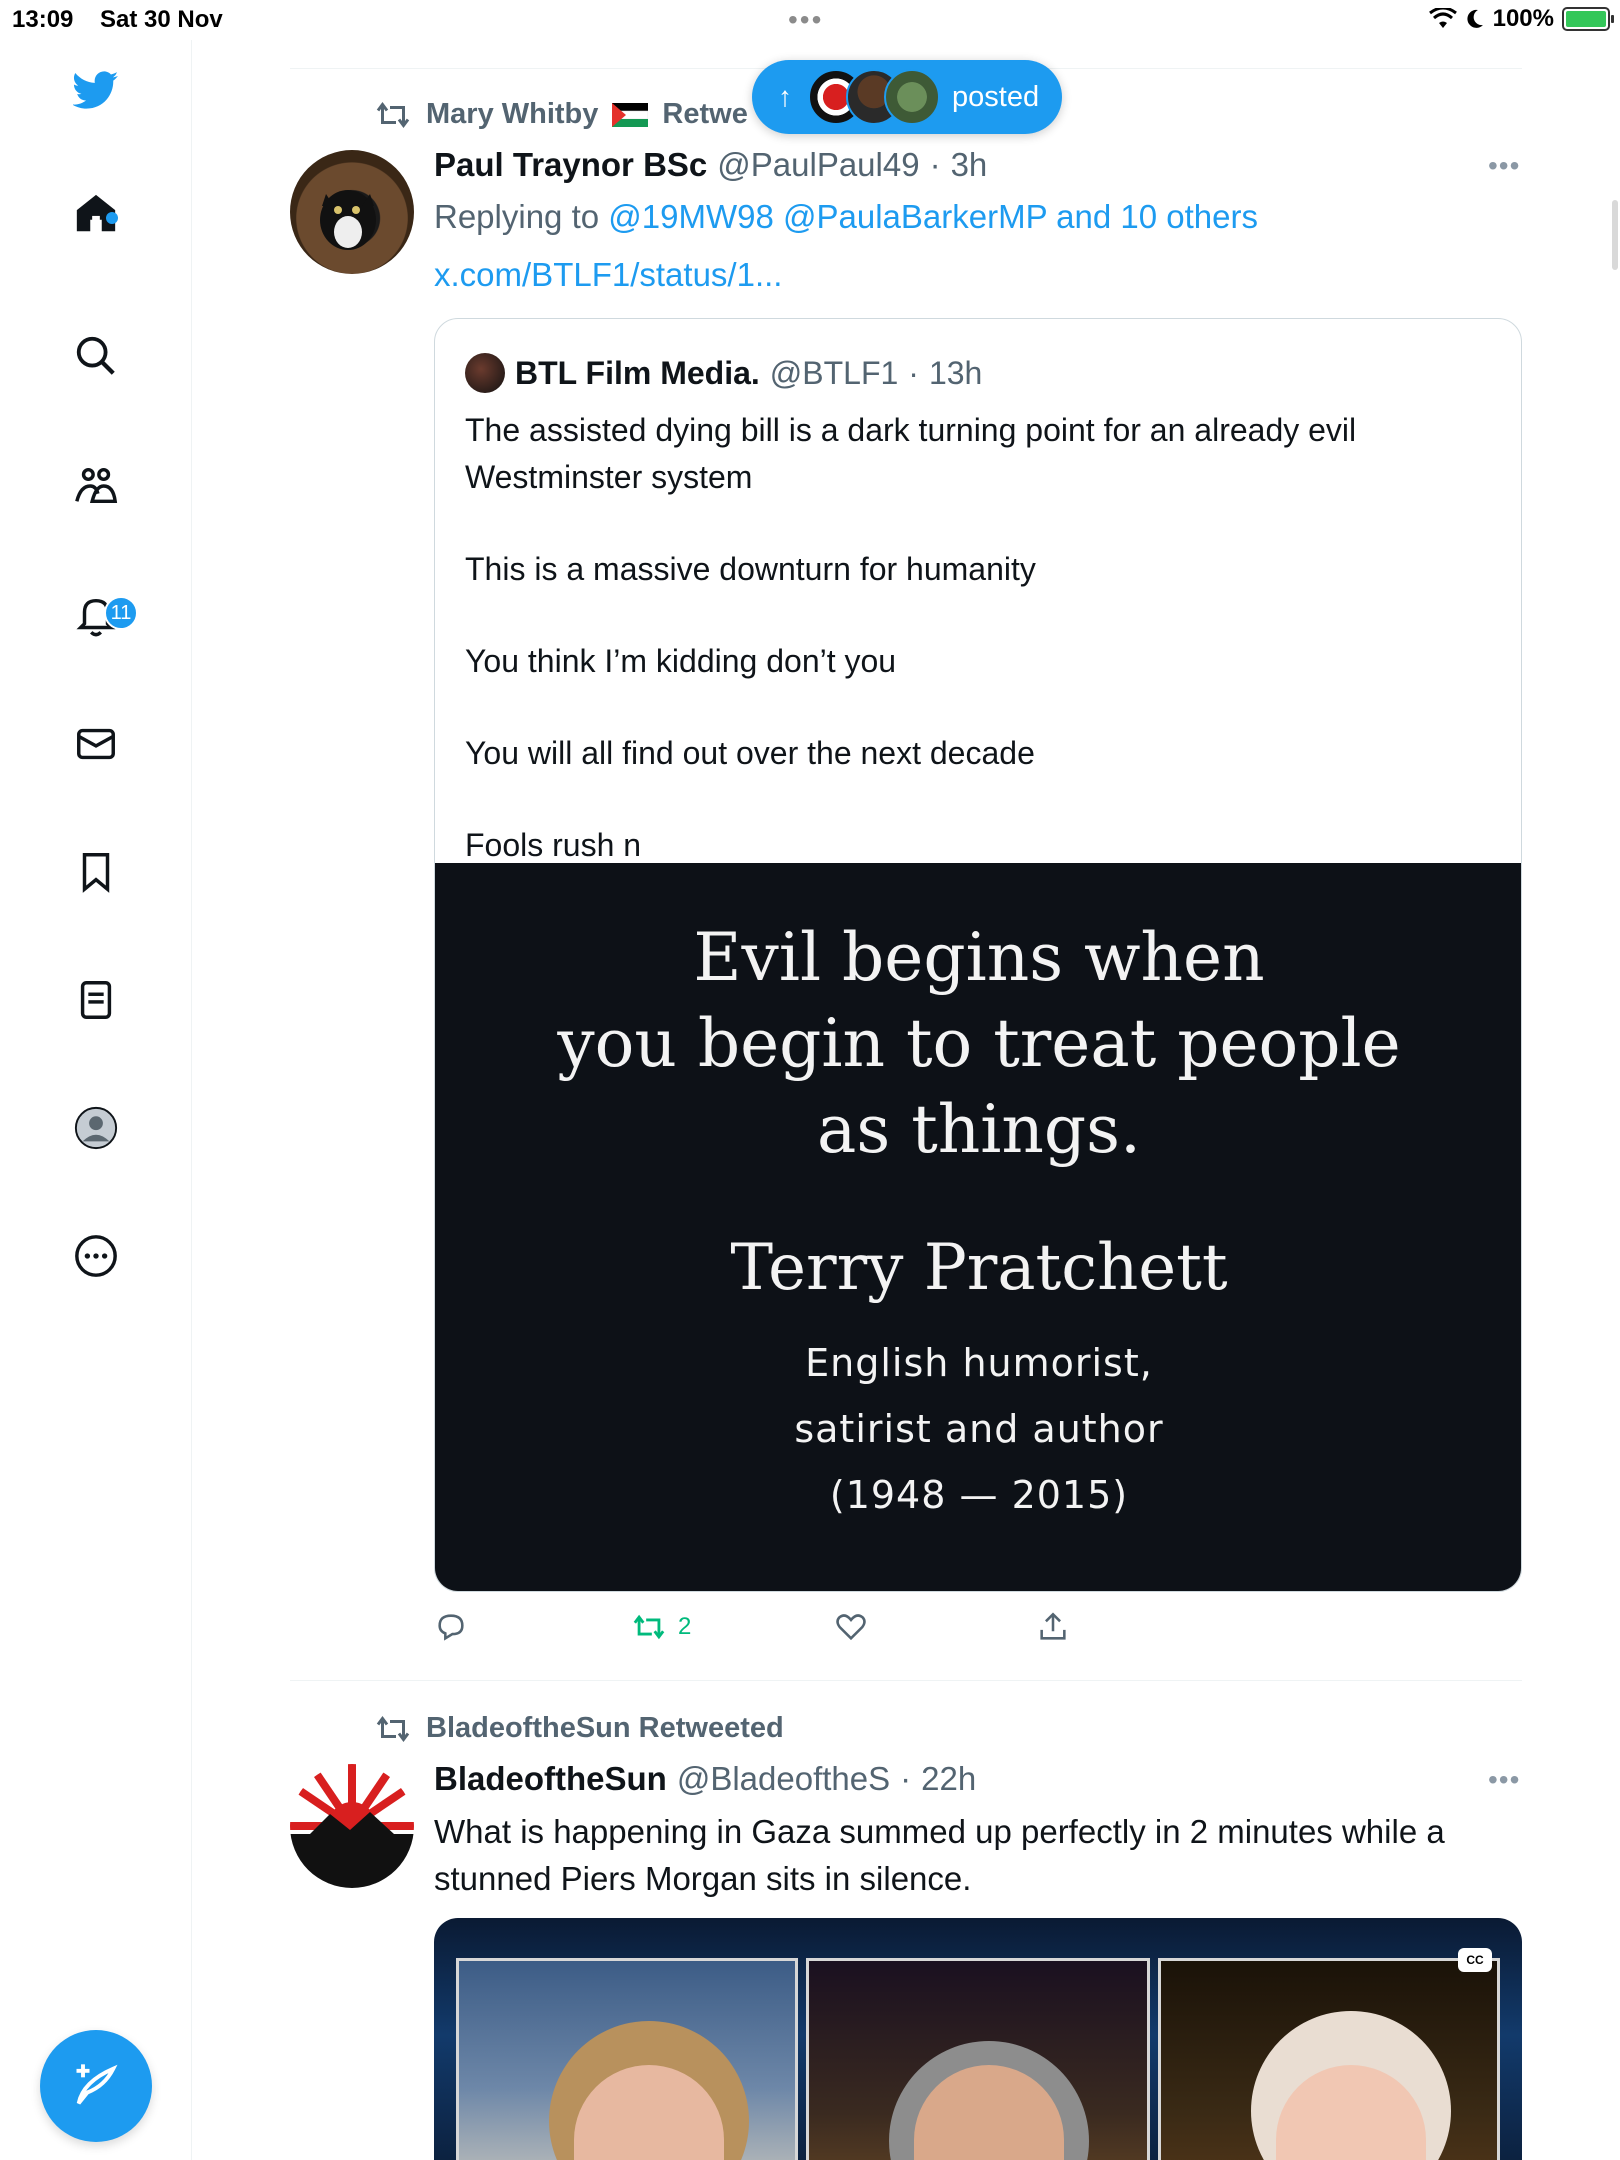 The width and height of the screenshot is (1620, 2160). Describe the element at coordinates (874, 97) in the screenshot. I see `pill-avatars` at that location.